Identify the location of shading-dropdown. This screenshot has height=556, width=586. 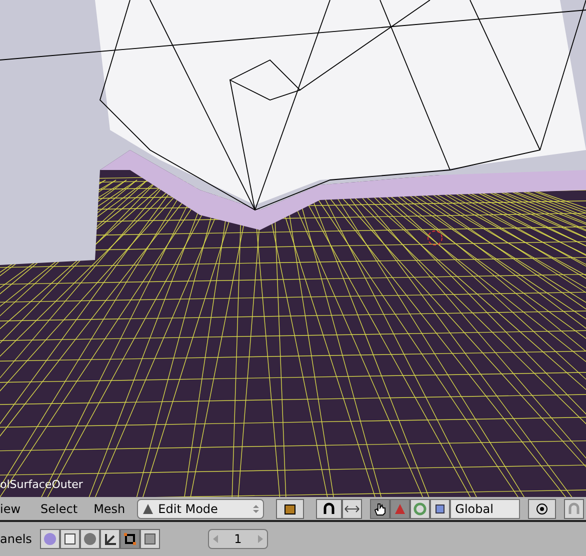
(290, 508).